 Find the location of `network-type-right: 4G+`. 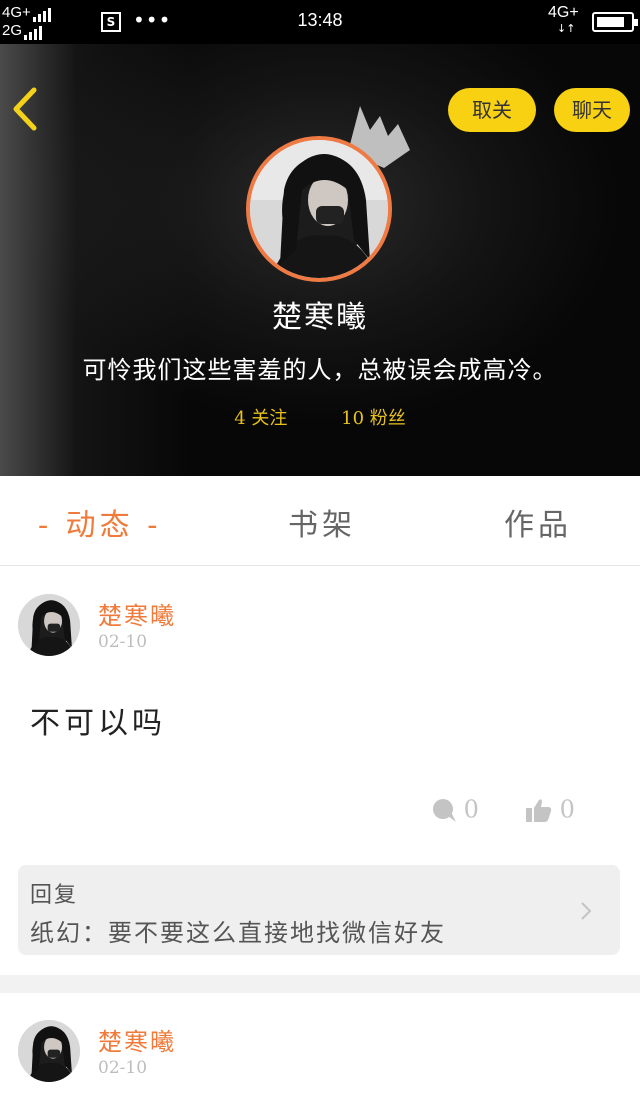

network-type-right: 4G+ is located at coordinates (563, 12).